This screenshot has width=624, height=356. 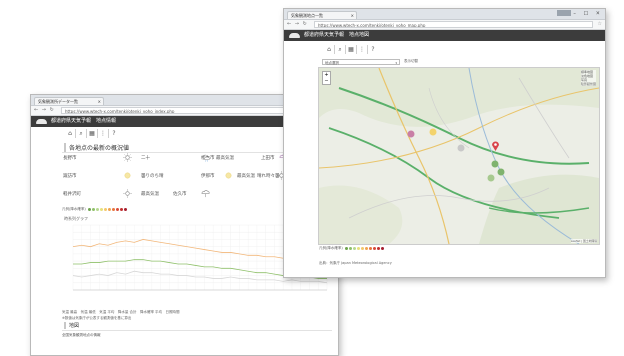 What do you see at coordinates (58, 101) in the screenshot?
I see `tab-title: 気象観測所データ一覧` at bounding box center [58, 101].